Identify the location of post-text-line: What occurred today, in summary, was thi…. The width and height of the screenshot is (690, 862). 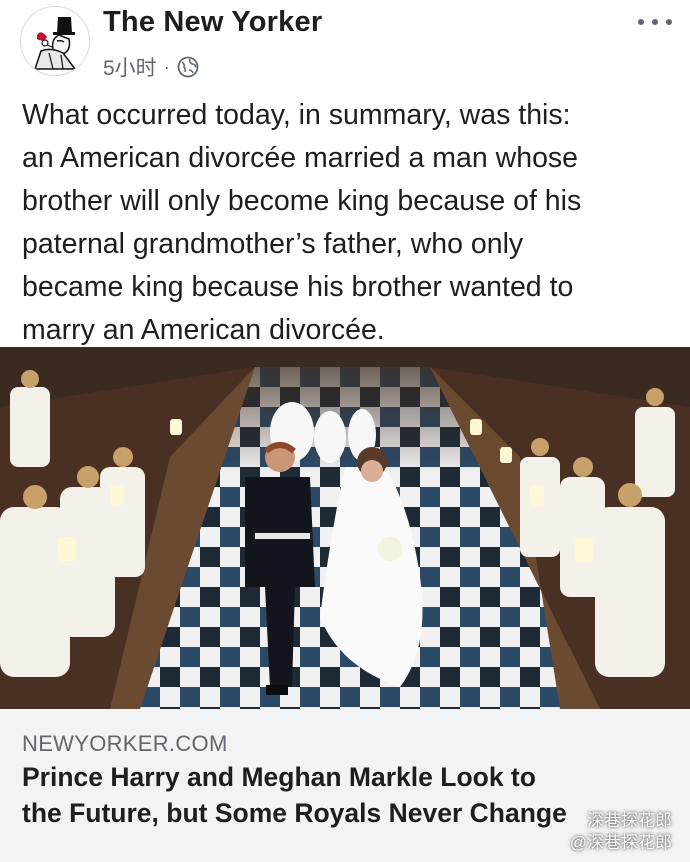
(296, 115).